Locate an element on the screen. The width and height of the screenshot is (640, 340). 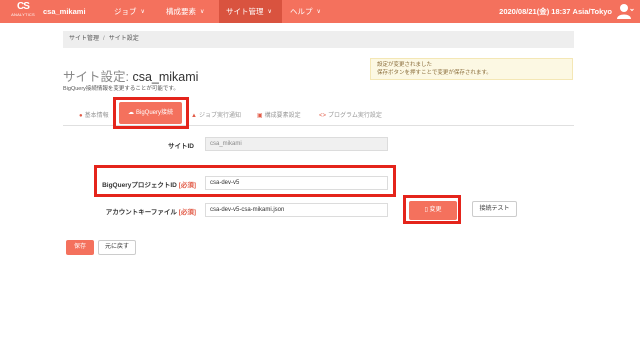
page-title: サイト設定: csa_mikami is located at coordinates (130, 75).